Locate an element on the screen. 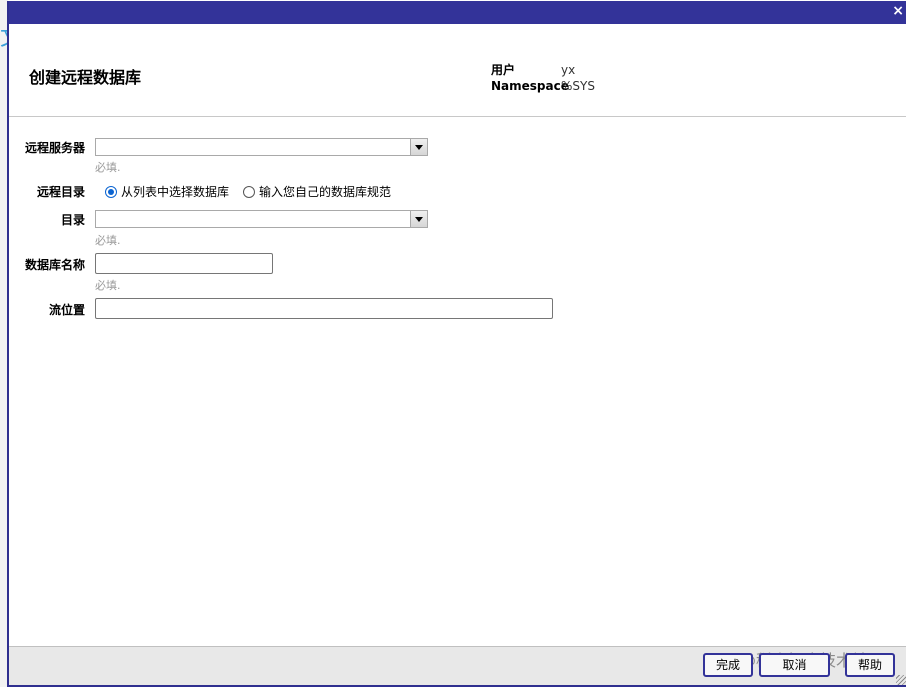  directory-required-hint: 必填. is located at coordinates (108, 240).